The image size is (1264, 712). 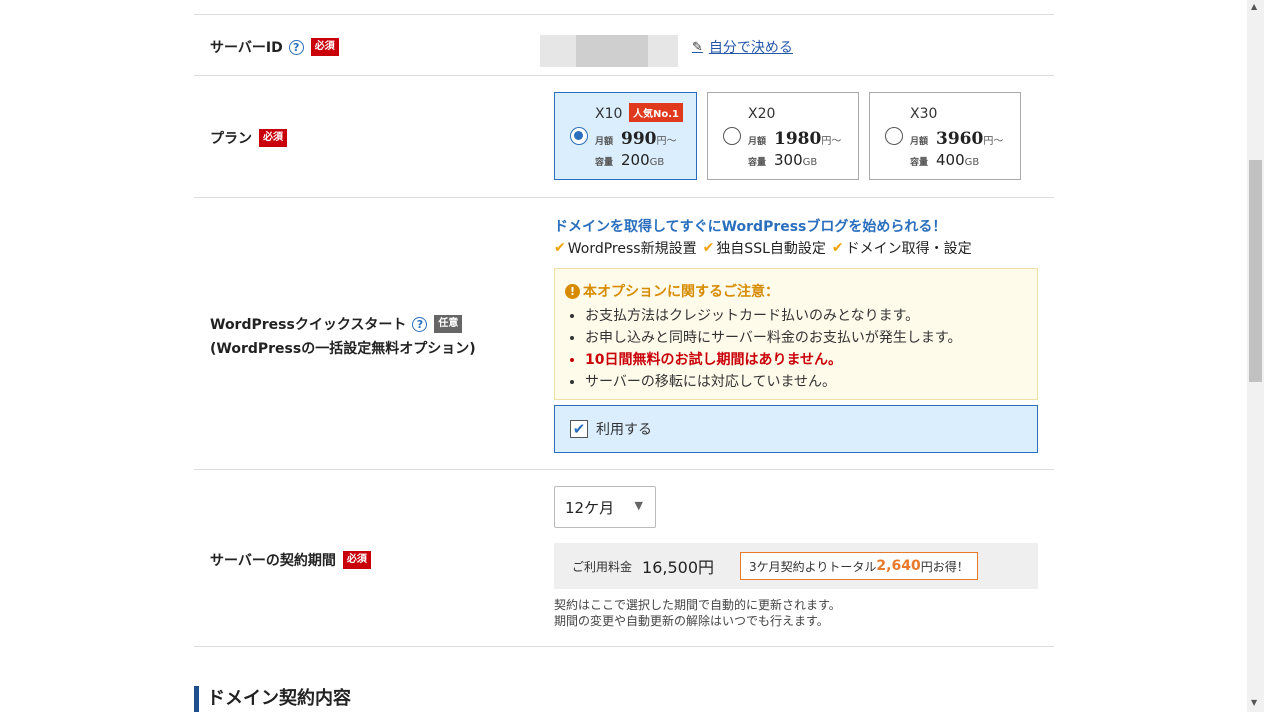 What do you see at coordinates (624, 430) in the screenshot?
I see `use-option-label: 利用する` at bounding box center [624, 430].